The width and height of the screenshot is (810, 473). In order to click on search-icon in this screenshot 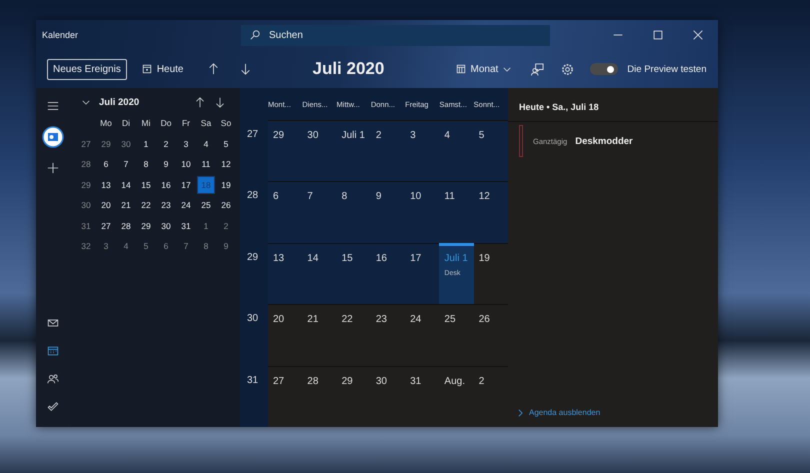, I will do `click(255, 35)`.